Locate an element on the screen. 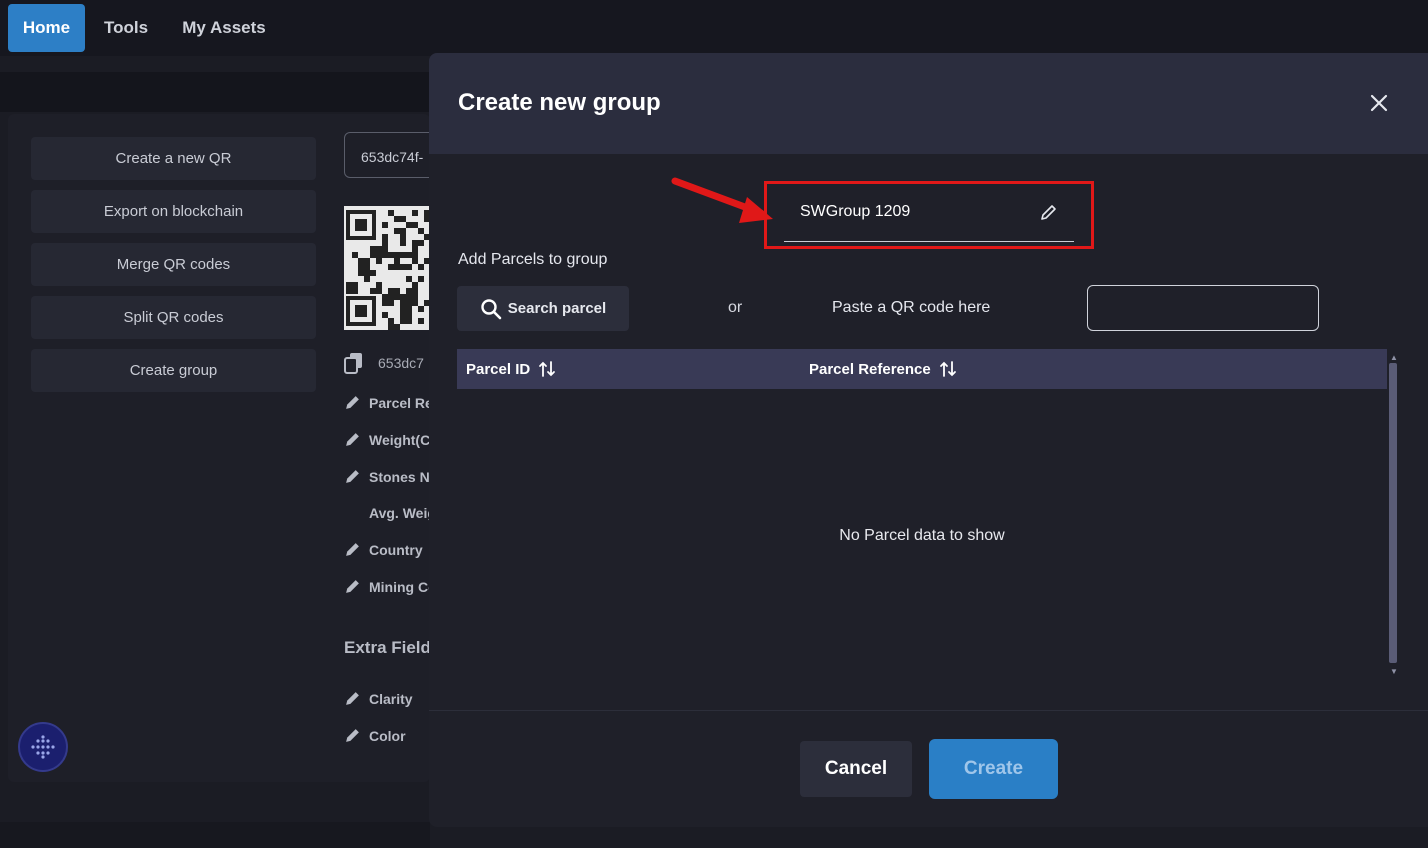 The width and height of the screenshot is (1428, 848). cancel-button: Cancel is located at coordinates (856, 769).